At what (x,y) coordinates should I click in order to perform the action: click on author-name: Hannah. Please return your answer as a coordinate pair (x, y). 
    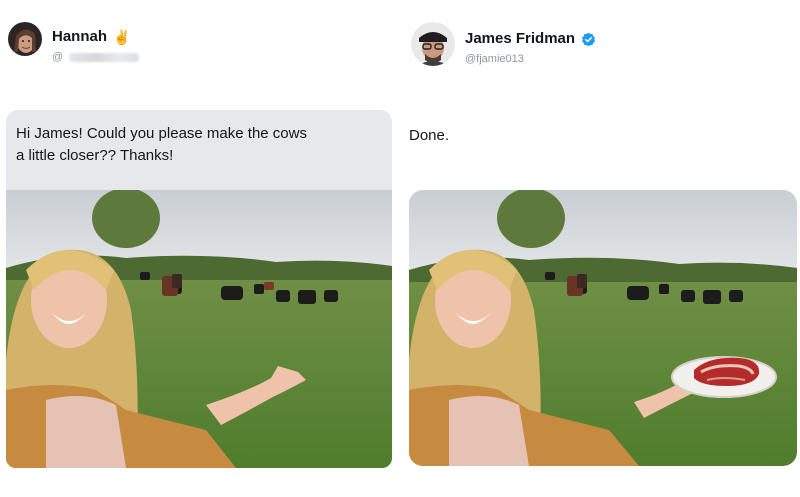
    Looking at the image, I should click on (79, 37).